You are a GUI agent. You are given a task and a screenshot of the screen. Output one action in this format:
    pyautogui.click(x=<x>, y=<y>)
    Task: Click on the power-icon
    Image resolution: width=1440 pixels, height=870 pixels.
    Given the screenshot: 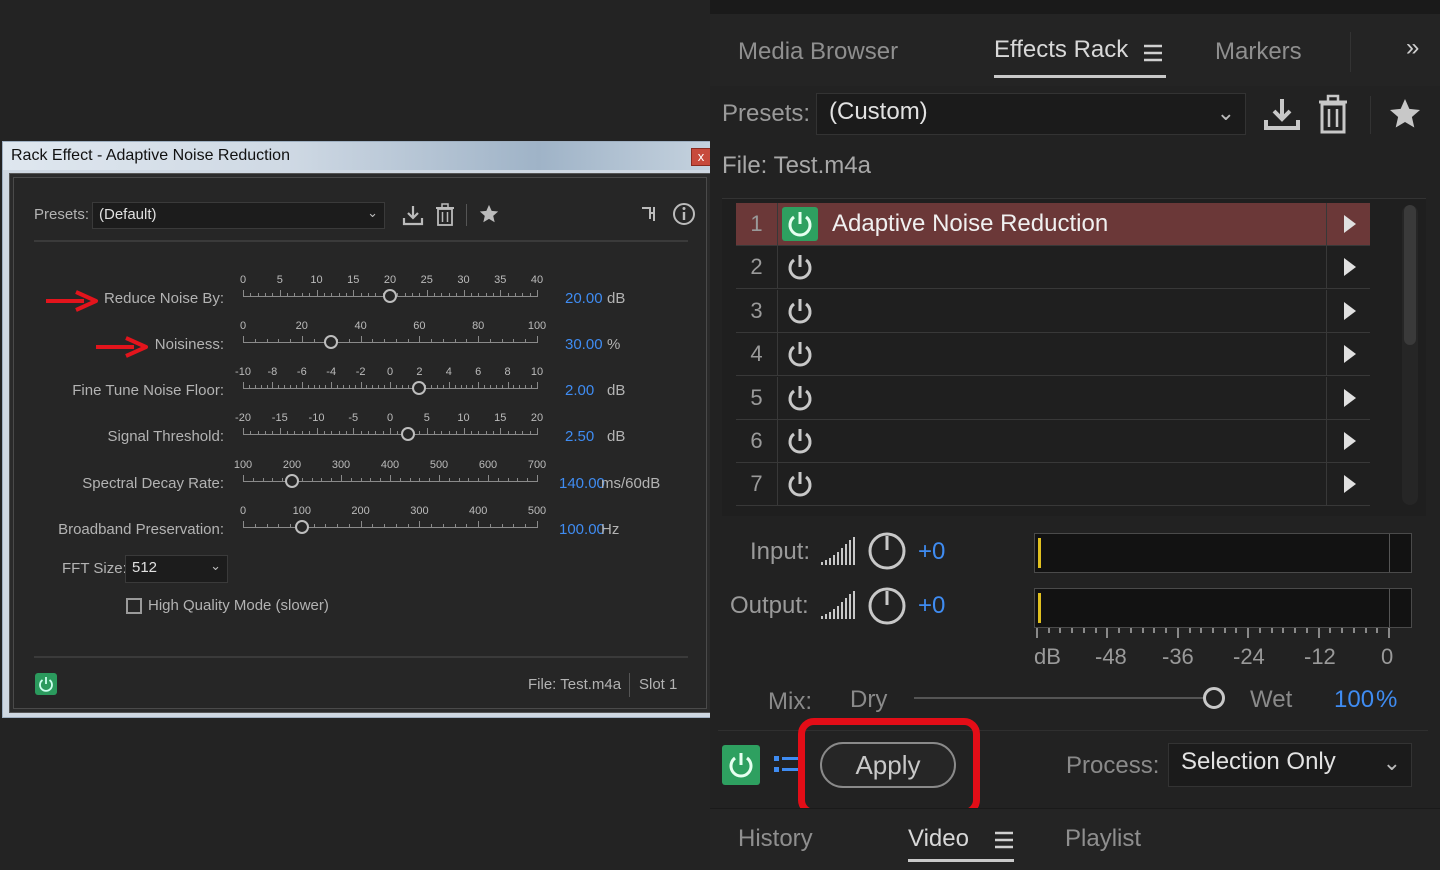 What is the action you would take?
    pyautogui.click(x=800, y=354)
    